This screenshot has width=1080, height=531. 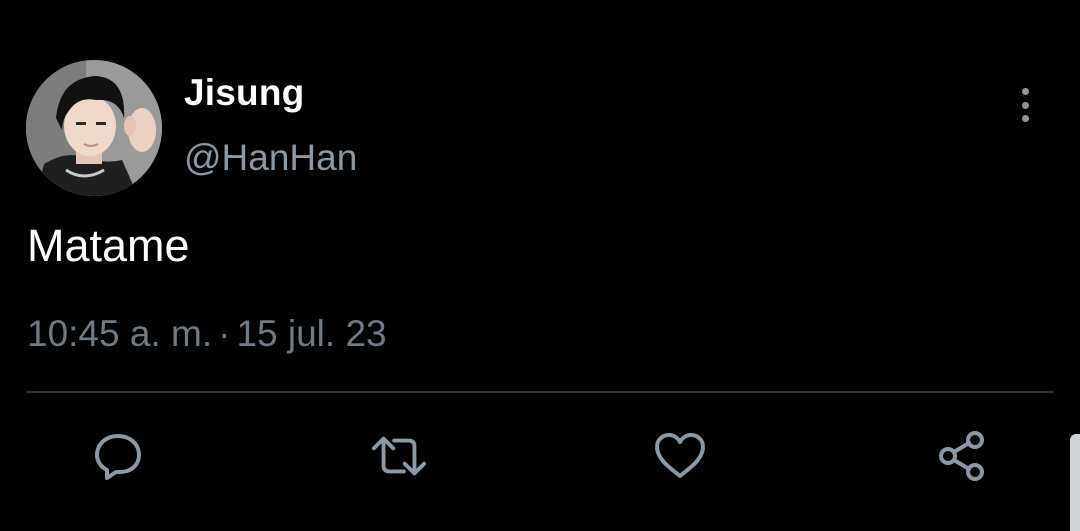 I want to click on reply-icon, so click(x=118, y=457).